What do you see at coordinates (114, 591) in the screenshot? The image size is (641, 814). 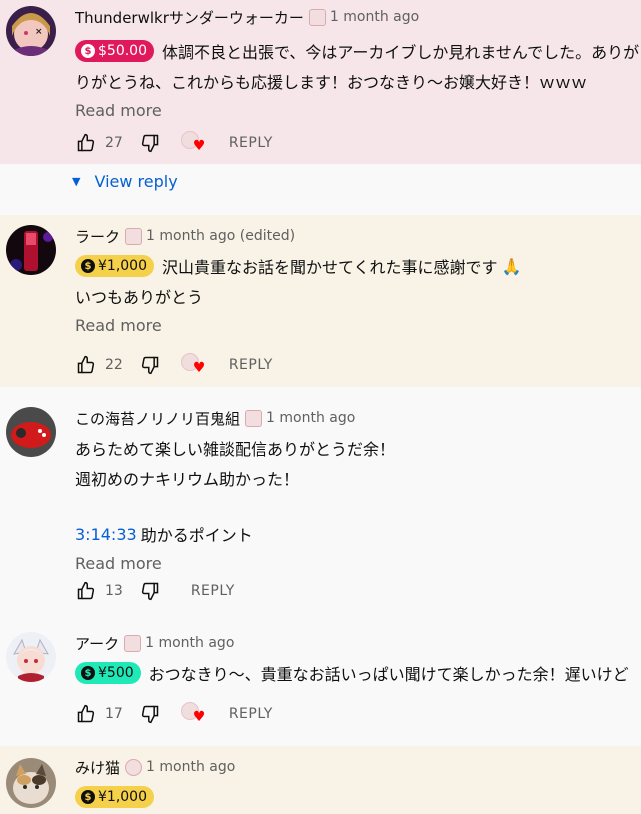 I see `like-count: 13` at bounding box center [114, 591].